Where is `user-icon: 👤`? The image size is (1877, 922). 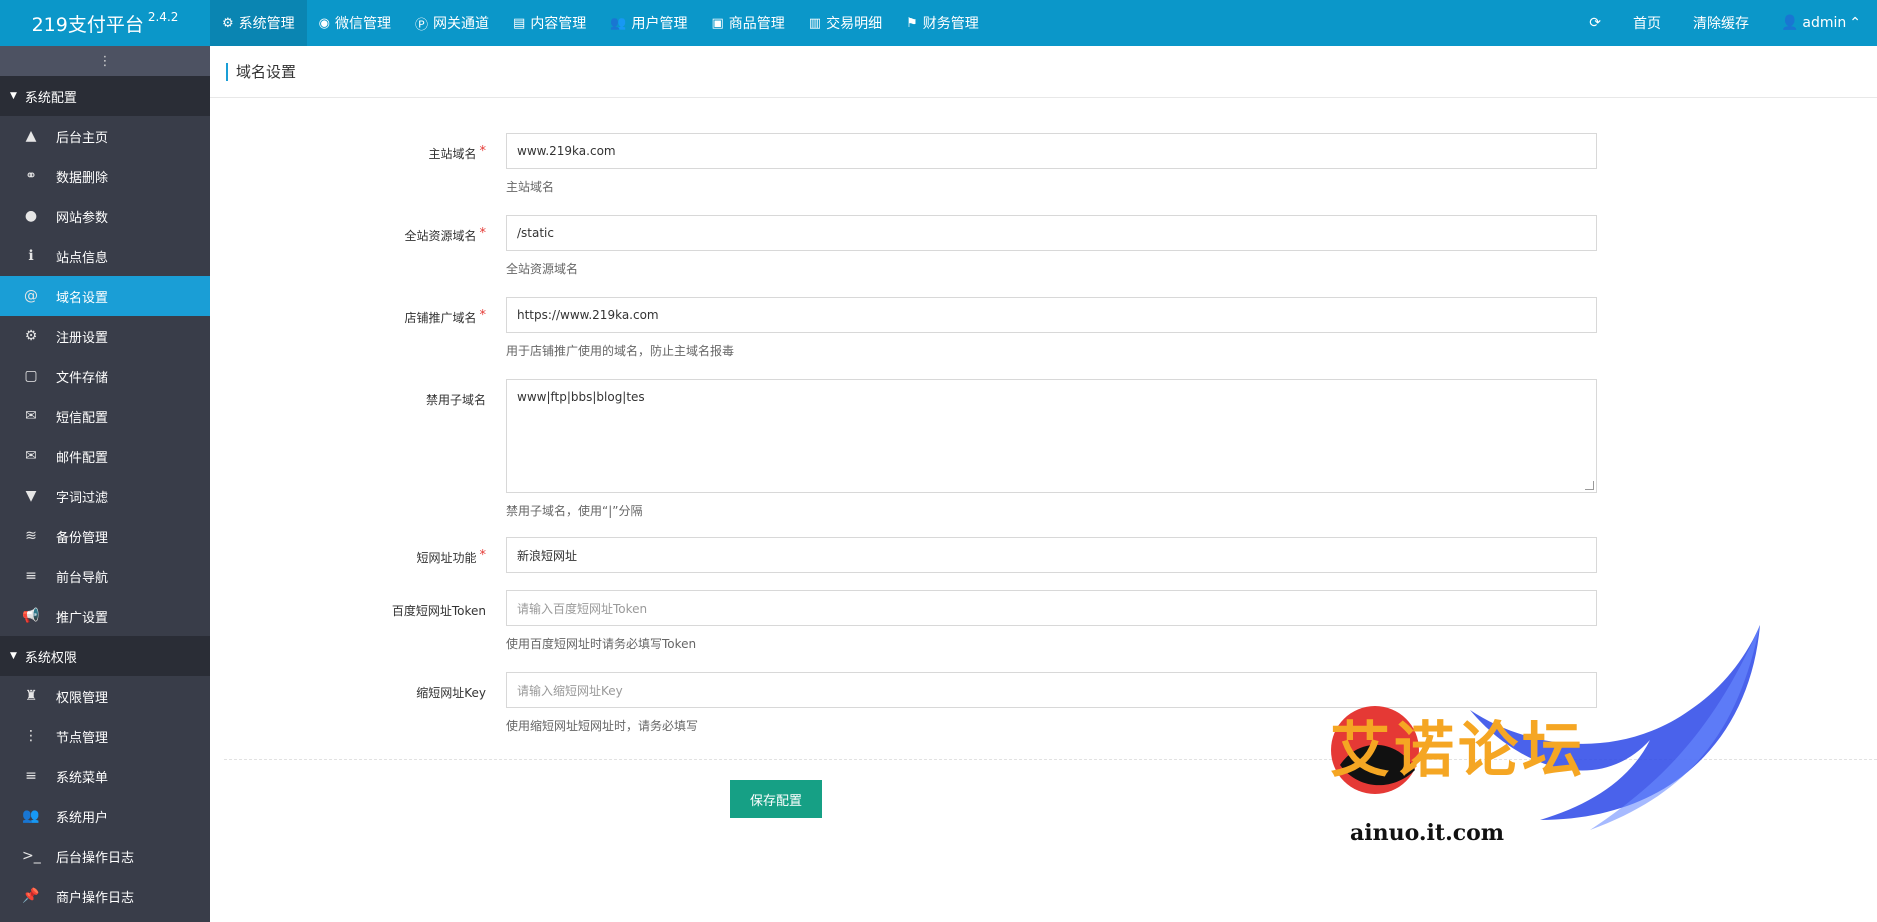 user-icon: 👤 is located at coordinates (1789, 23).